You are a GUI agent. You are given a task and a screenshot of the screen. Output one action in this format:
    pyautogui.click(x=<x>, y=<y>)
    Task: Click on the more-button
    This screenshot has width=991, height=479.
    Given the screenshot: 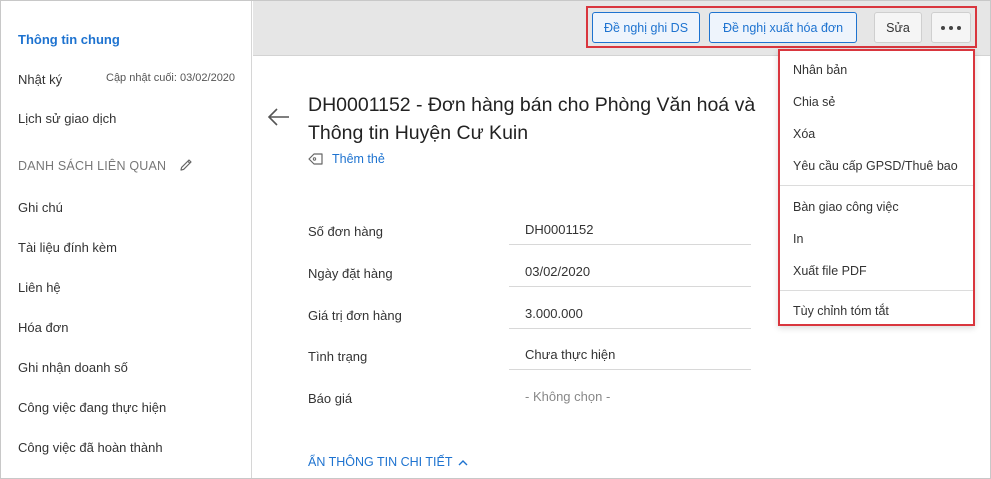 What is the action you would take?
    pyautogui.click(x=951, y=27)
    